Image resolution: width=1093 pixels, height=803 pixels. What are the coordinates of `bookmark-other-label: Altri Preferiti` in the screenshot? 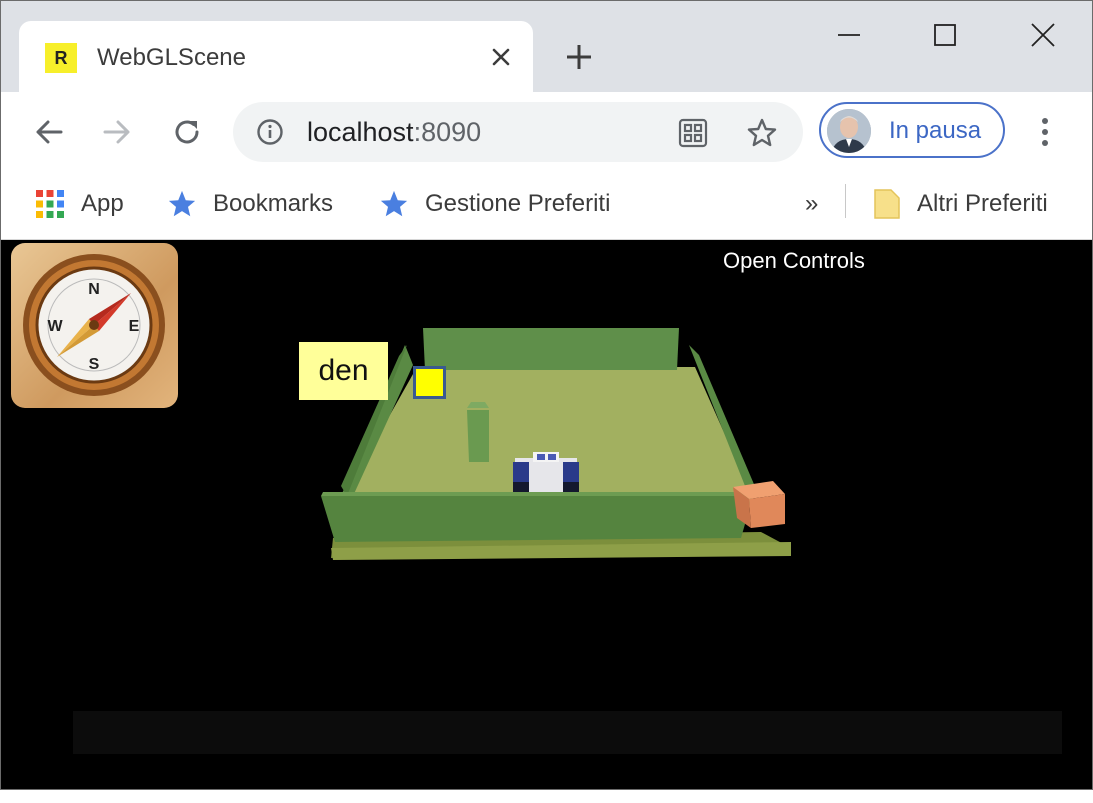 It's located at (982, 203).